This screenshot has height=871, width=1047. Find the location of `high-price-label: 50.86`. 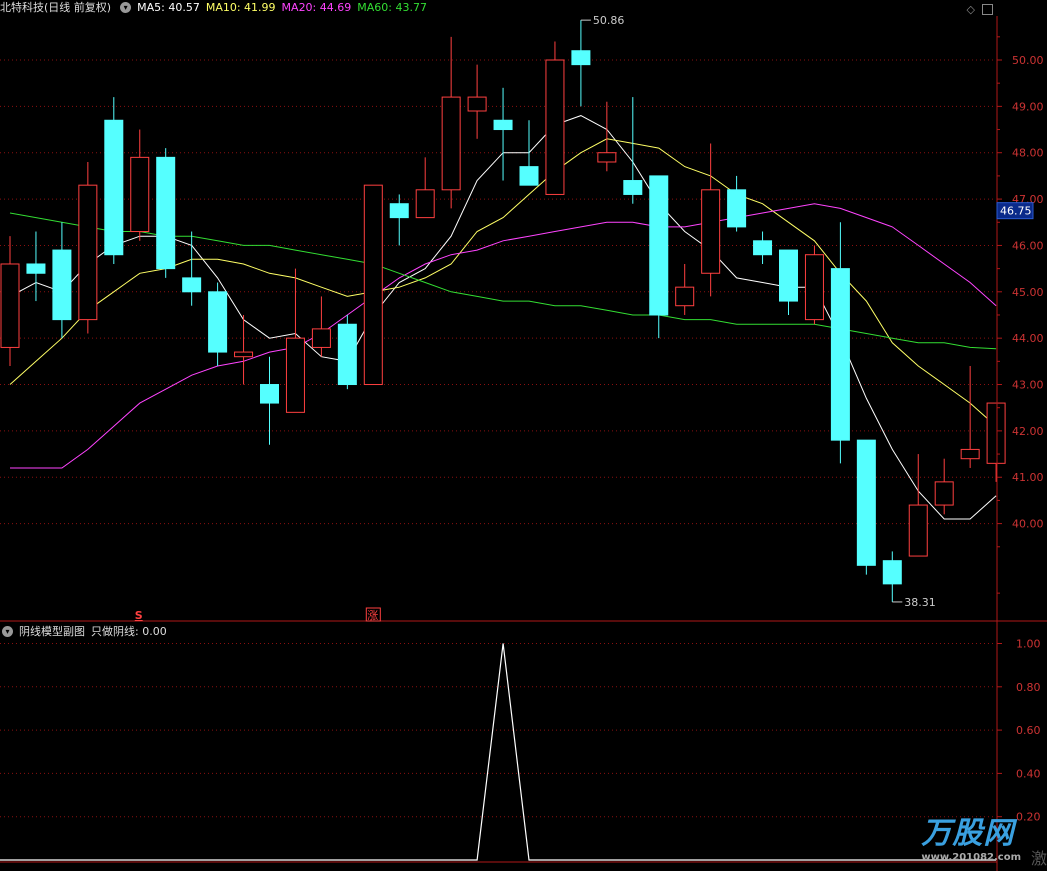

high-price-label: 50.86 is located at coordinates (609, 20).